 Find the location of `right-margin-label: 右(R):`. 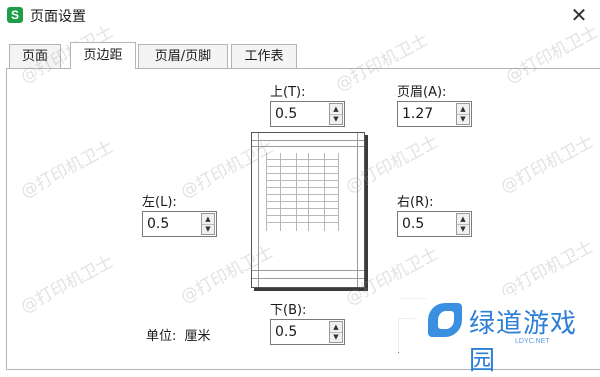

right-margin-label: 右(R): is located at coordinates (415, 202).